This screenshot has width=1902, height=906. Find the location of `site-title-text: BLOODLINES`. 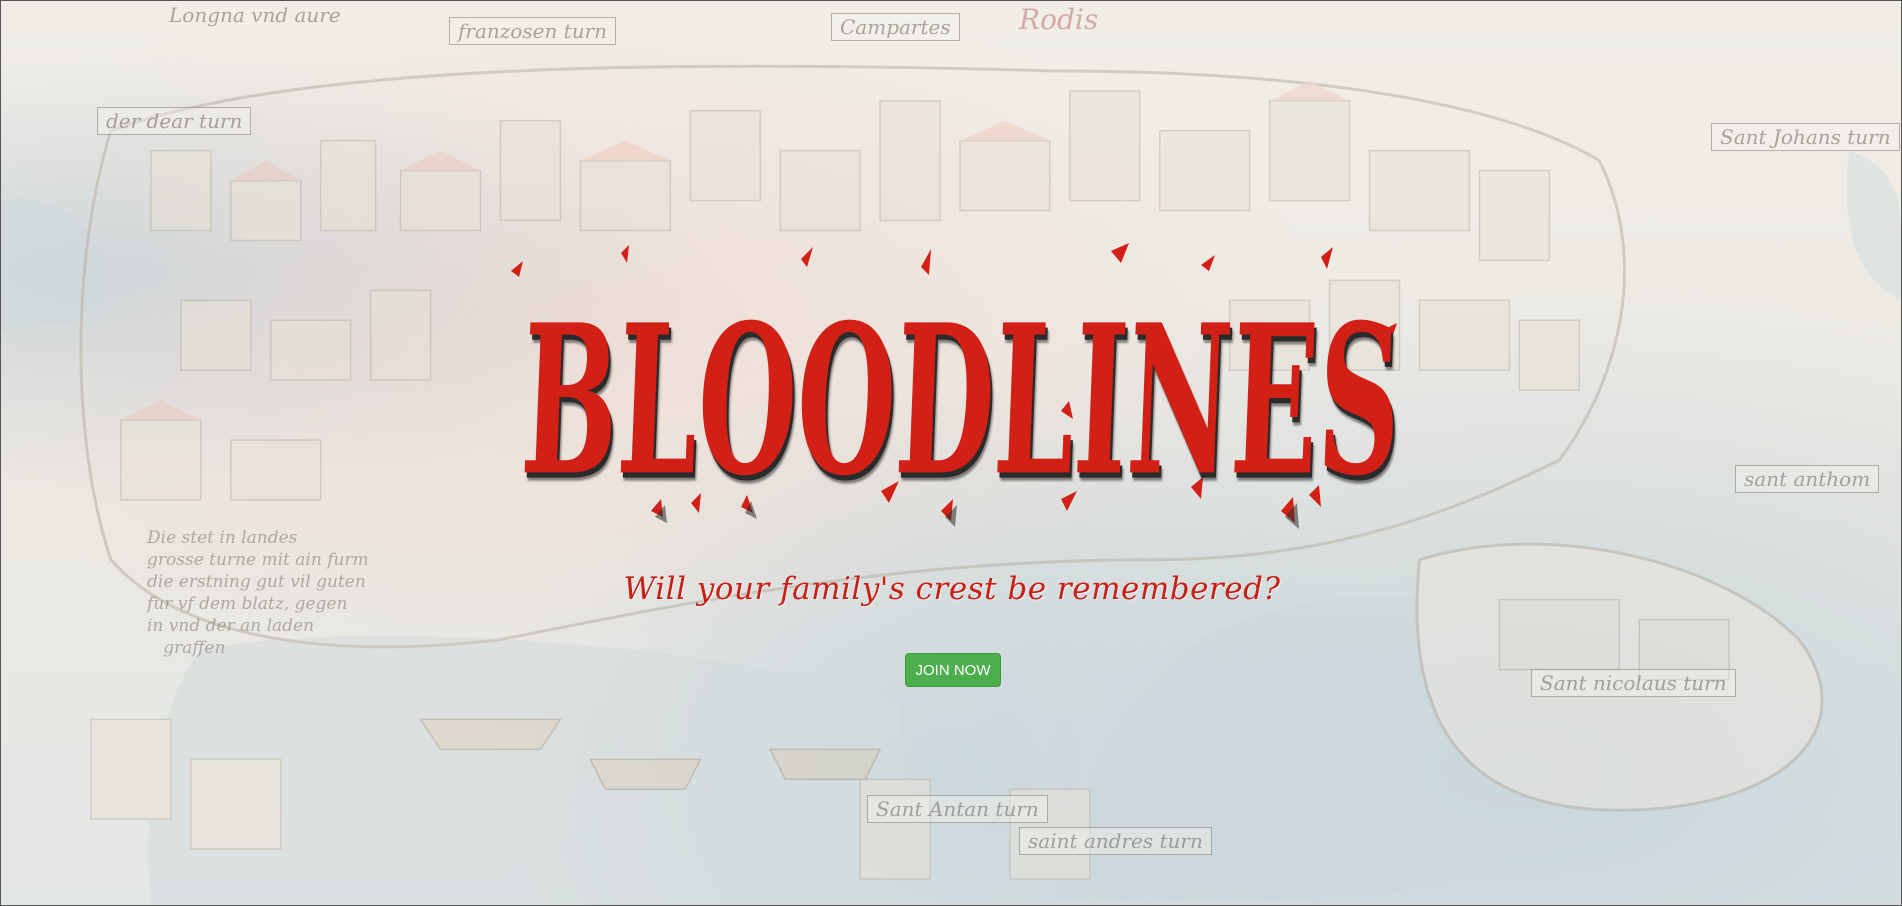

site-title-text: BLOODLINES is located at coordinates (961, 401).